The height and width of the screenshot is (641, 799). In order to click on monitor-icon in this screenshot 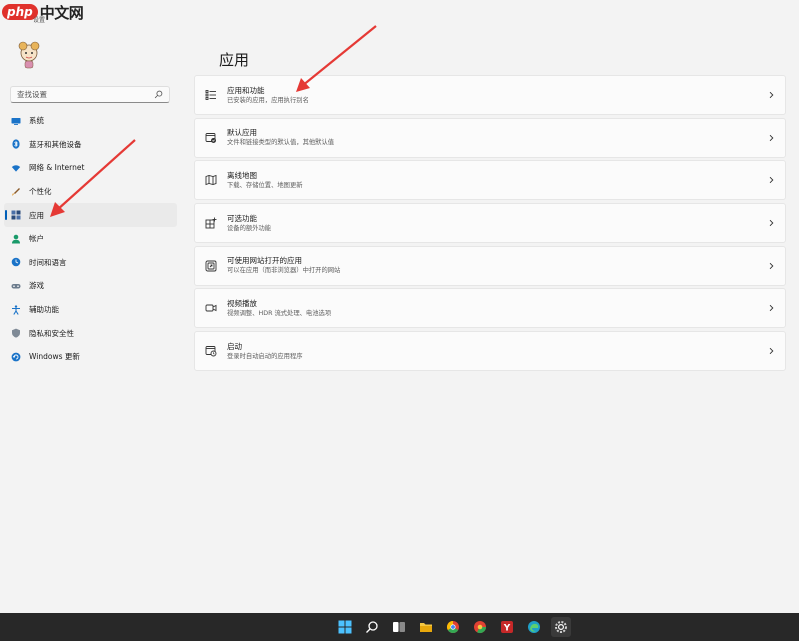, I will do `click(16, 121)`.